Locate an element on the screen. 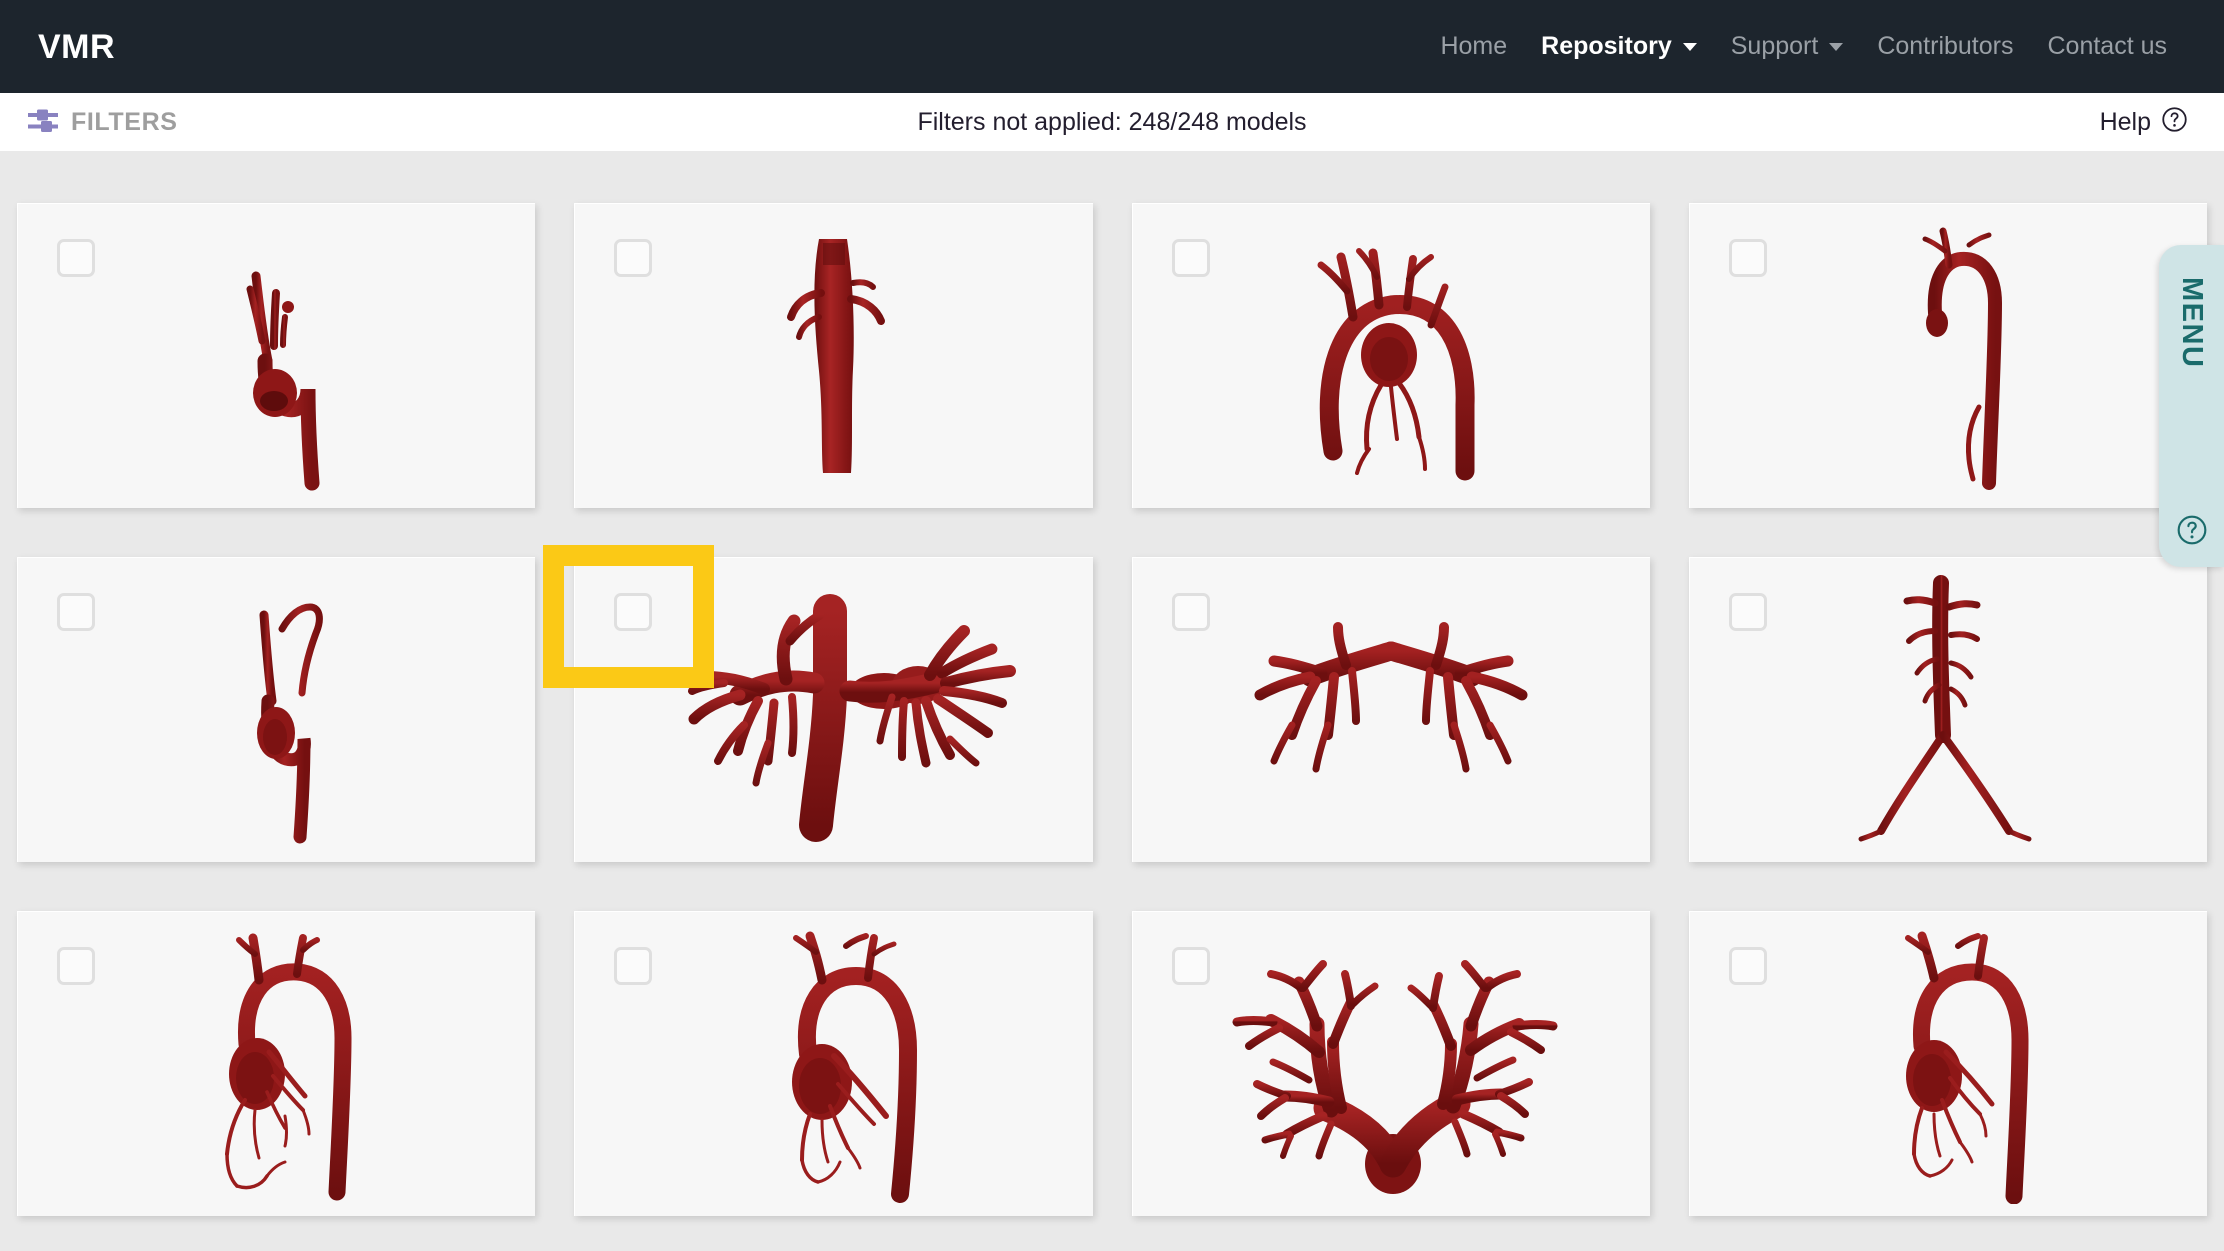 This screenshot has width=2224, height=1251. sliders-icon is located at coordinates (43, 122).